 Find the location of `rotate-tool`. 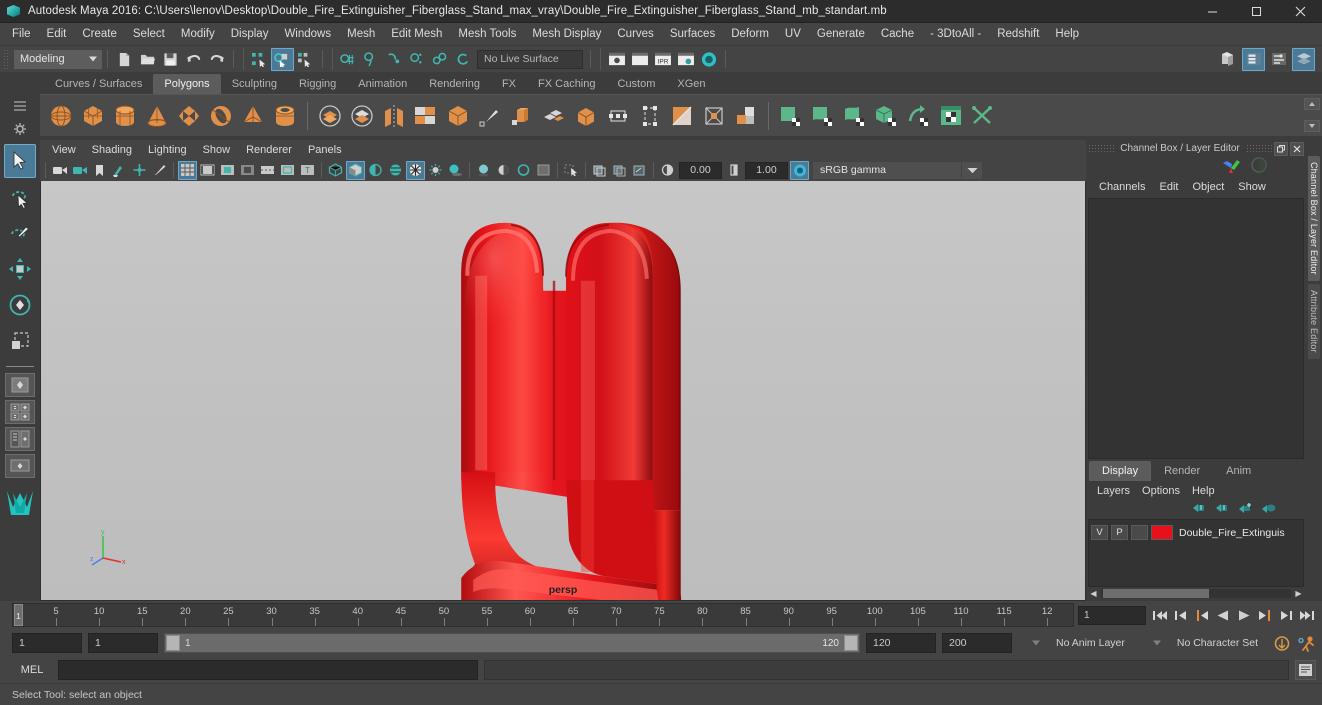

rotate-tool is located at coordinates (20, 305).